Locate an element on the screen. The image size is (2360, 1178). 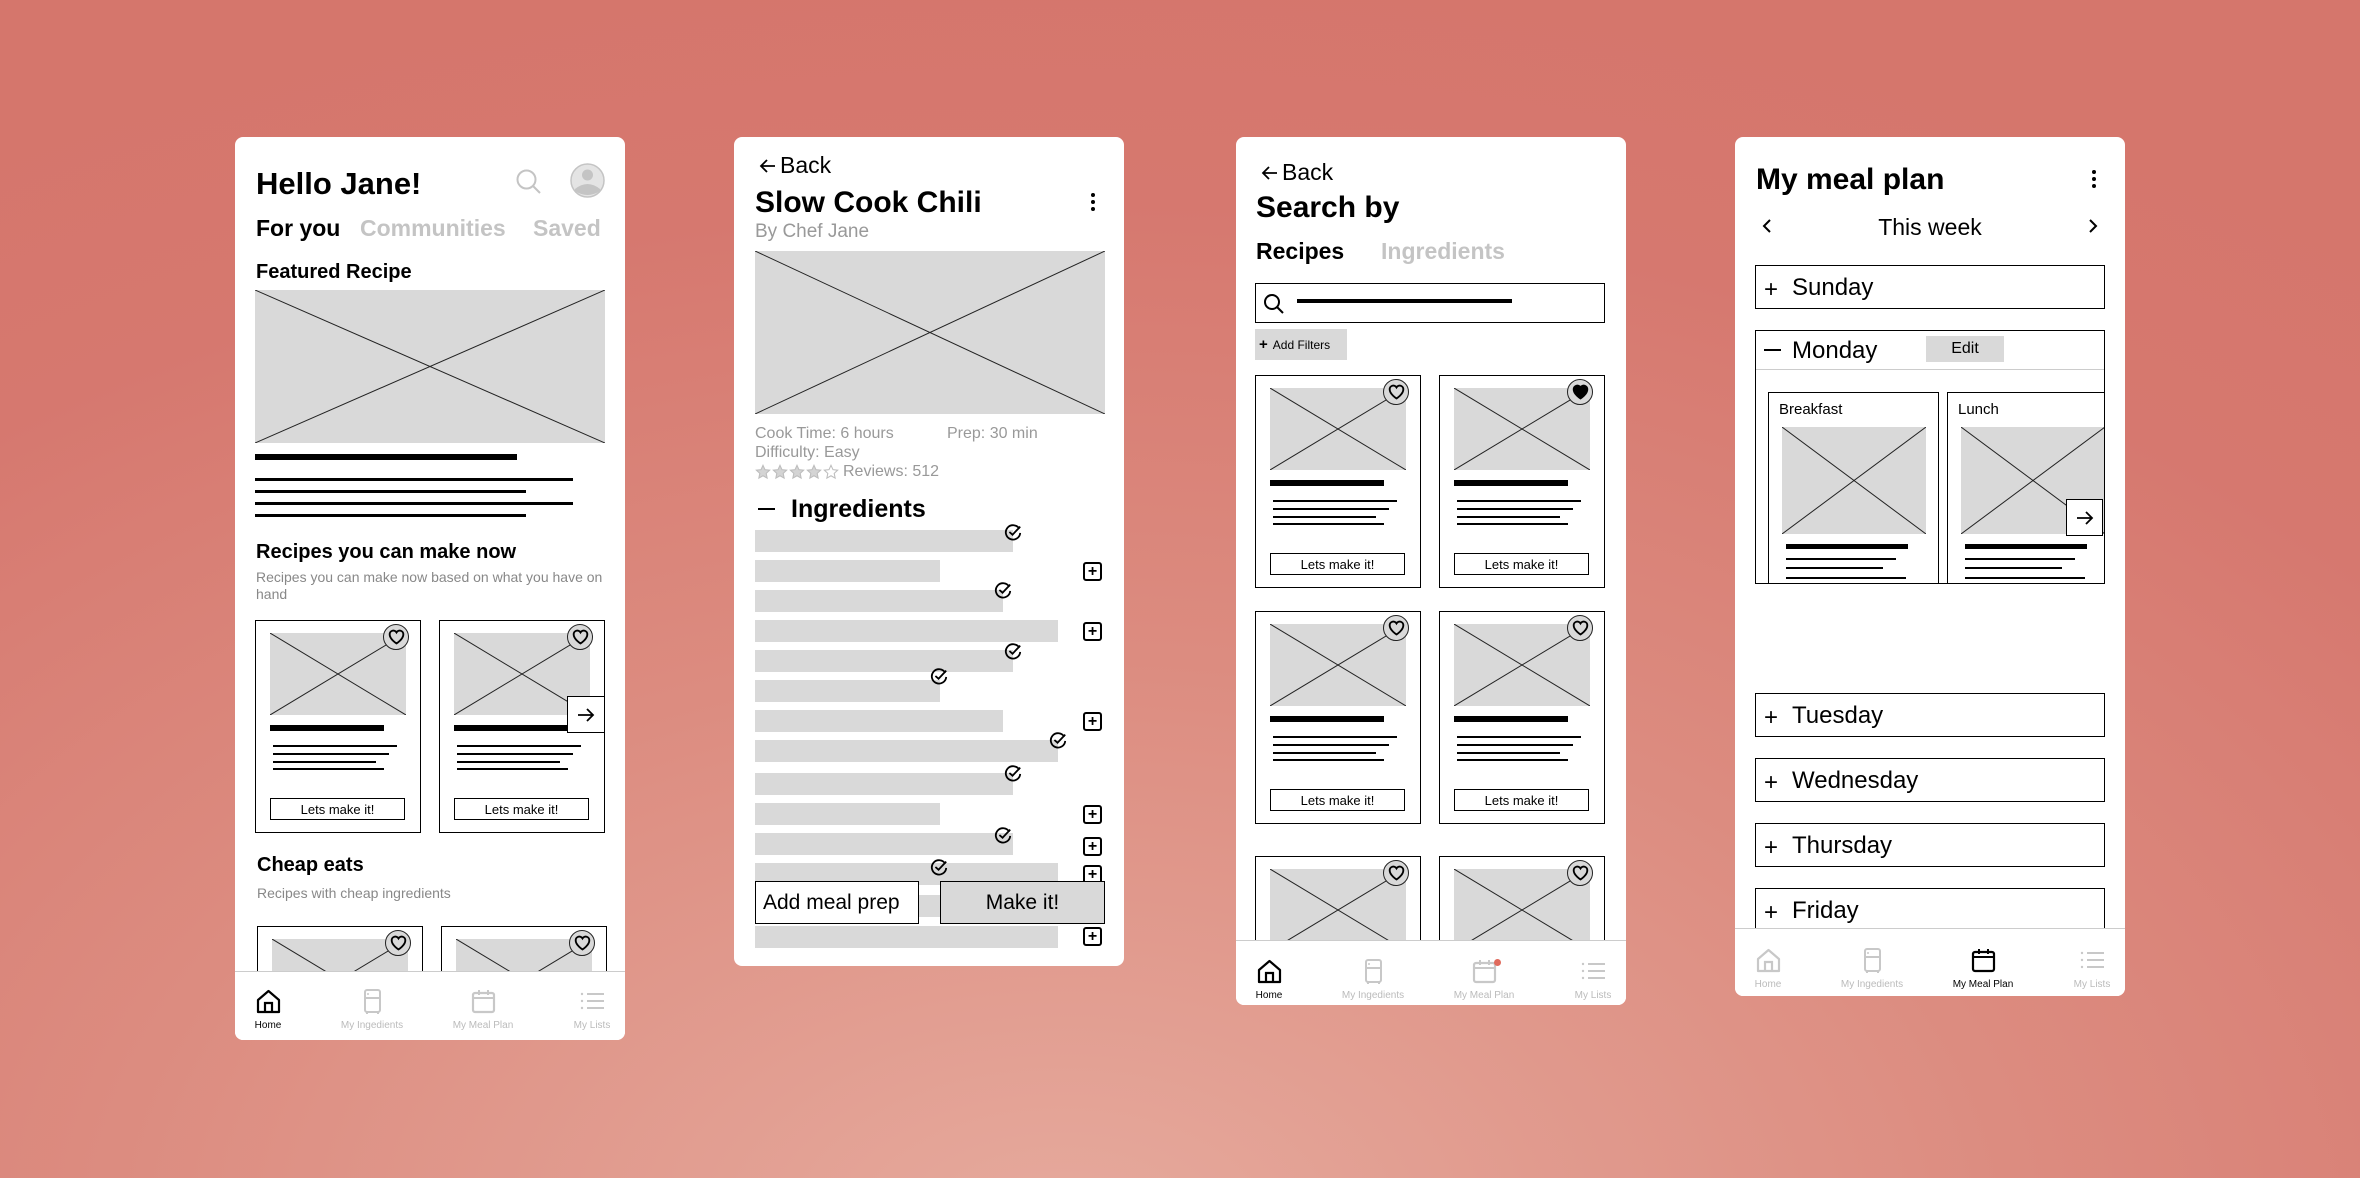
difficulty: Difficulty: Easy is located at coordinates (807, 452).